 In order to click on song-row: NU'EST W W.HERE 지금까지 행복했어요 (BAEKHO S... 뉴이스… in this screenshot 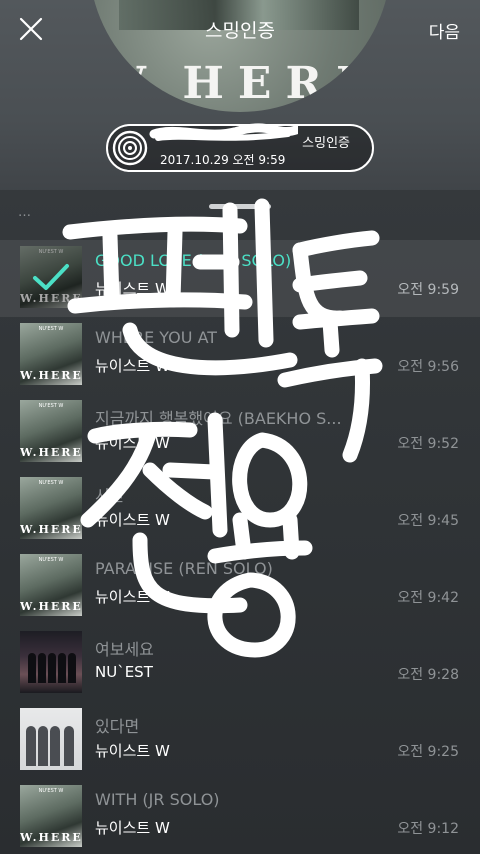, I will do `click(240, 432)`.